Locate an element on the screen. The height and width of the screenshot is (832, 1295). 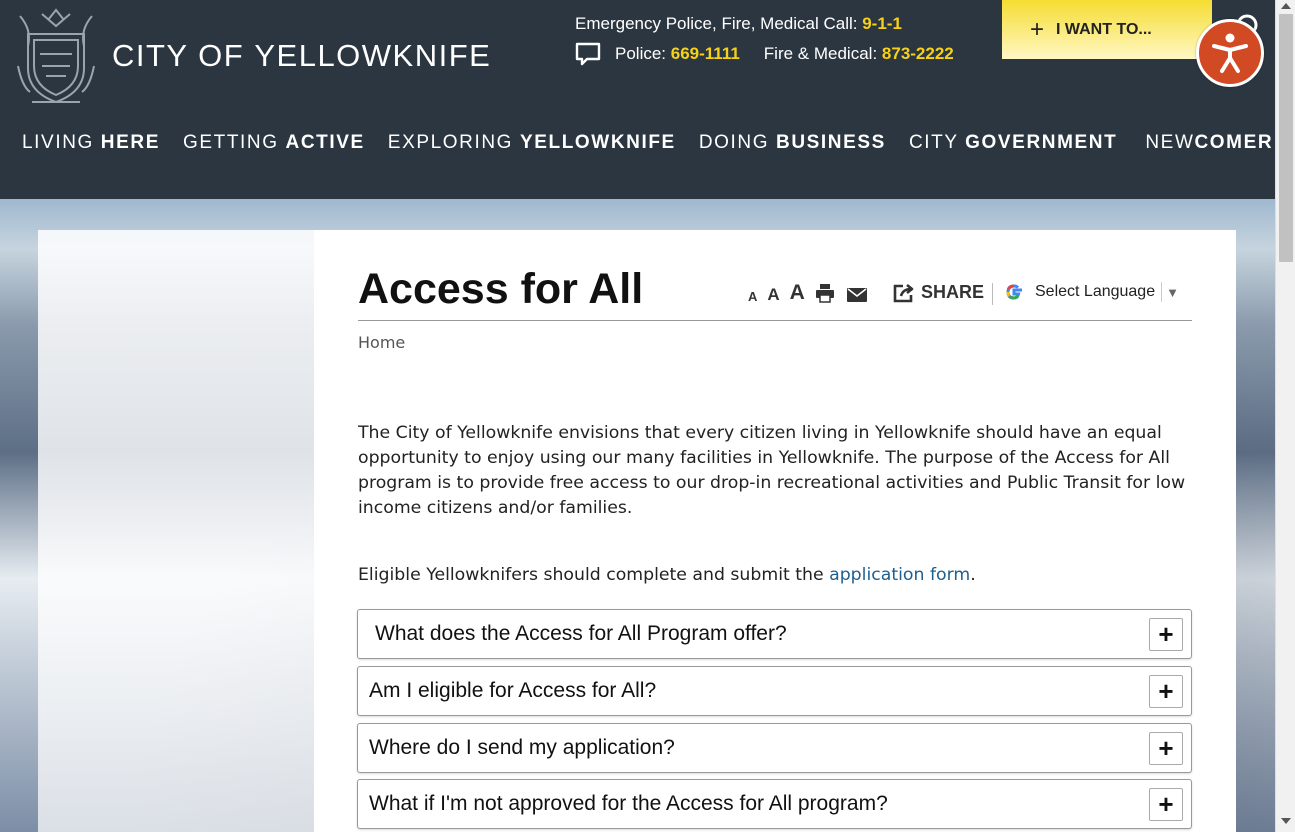
accessibility-icon is located at coordinates (1230, 53).